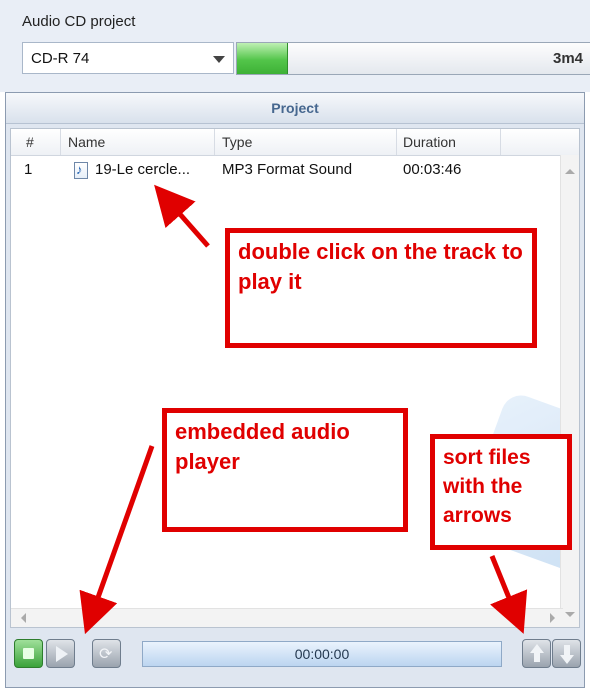 The image size is (590, 691). Describe the element at coordinates (295, 142) in the screenshot. I see `column-header-row: # Name Type Duration` at that location.